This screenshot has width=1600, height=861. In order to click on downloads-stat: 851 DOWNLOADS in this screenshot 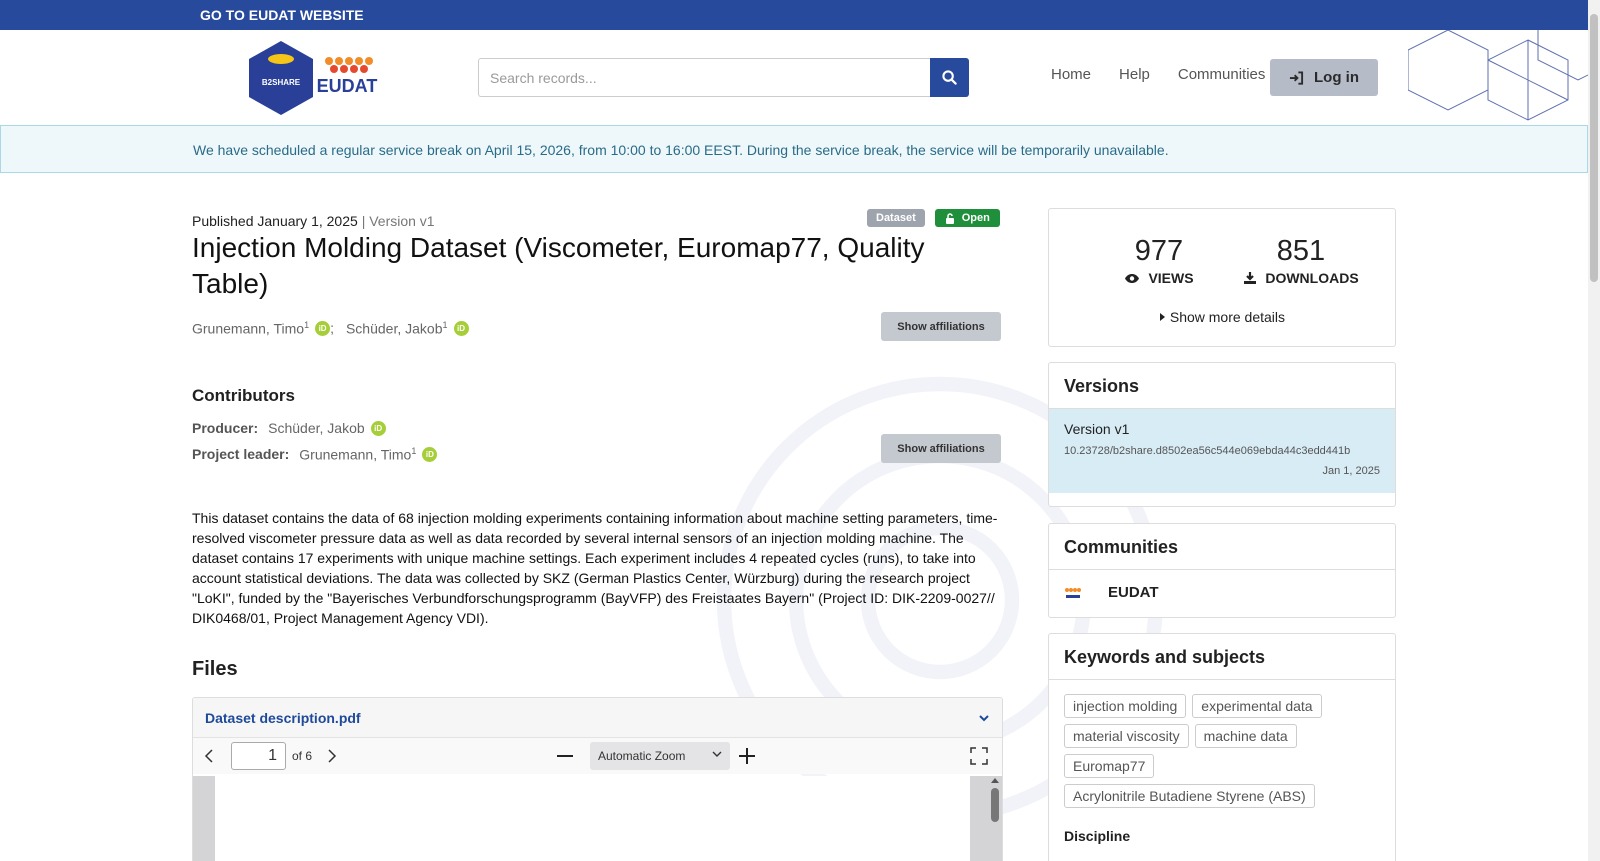, I will do `click(1301, 260)`.